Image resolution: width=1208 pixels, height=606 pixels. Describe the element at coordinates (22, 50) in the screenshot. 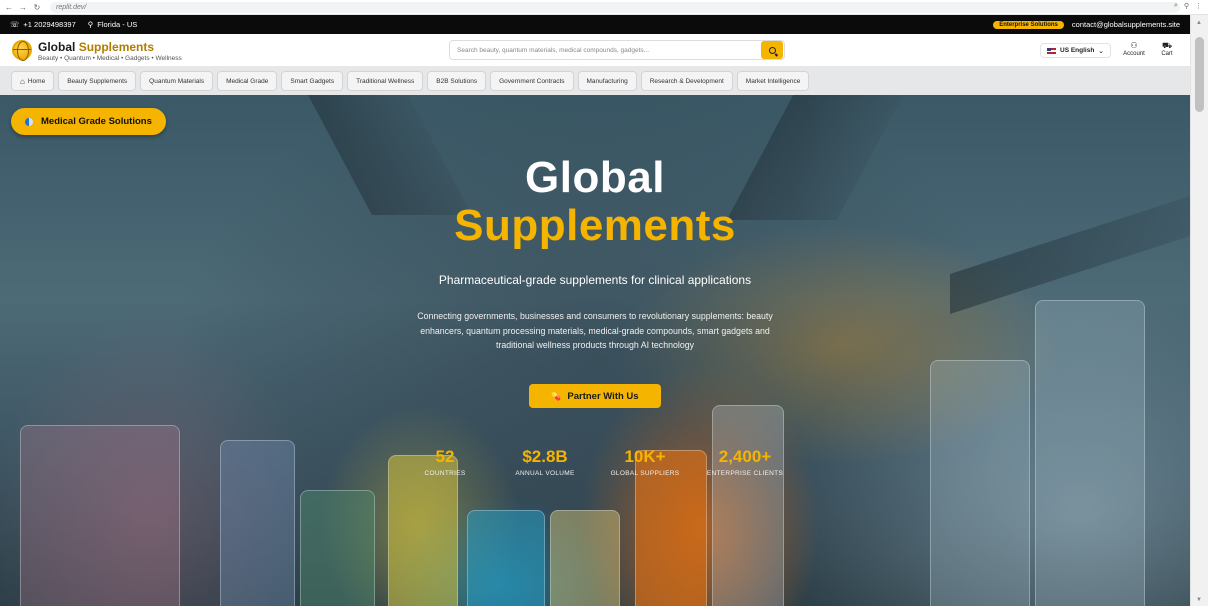

I see `globe-logo-icon` at that location.